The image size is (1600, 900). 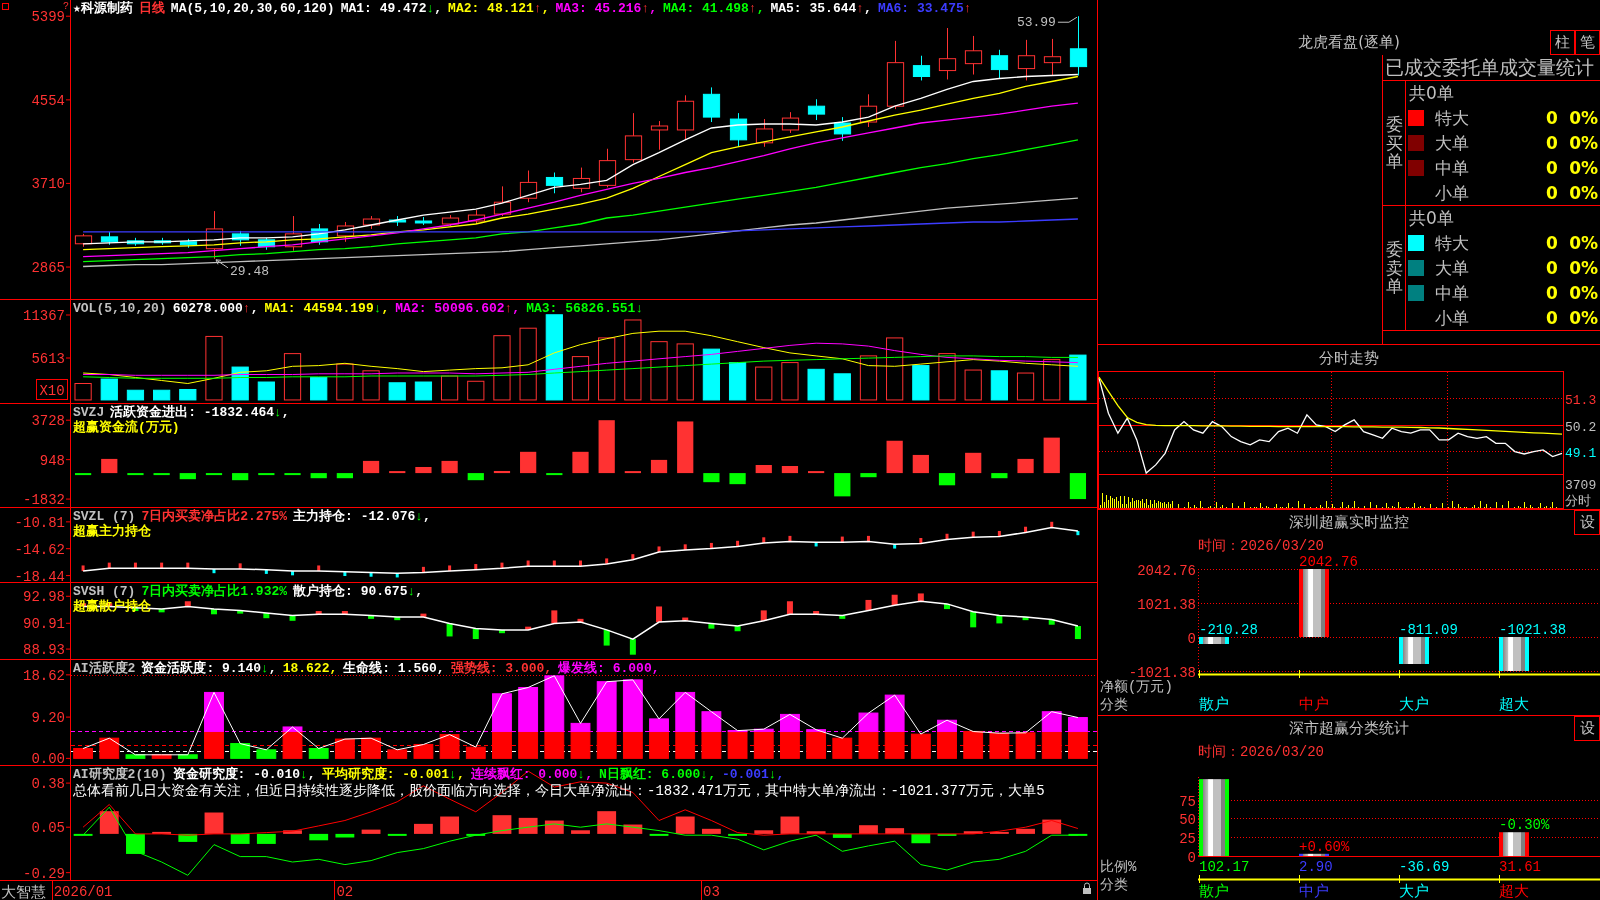 I want to click on legend-text: MA(5,10,20,30,60,120), so click(x=252, y=8).